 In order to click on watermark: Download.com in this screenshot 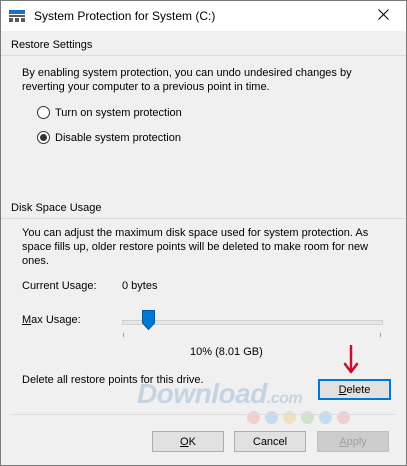, I will do `click(220, 394)`.